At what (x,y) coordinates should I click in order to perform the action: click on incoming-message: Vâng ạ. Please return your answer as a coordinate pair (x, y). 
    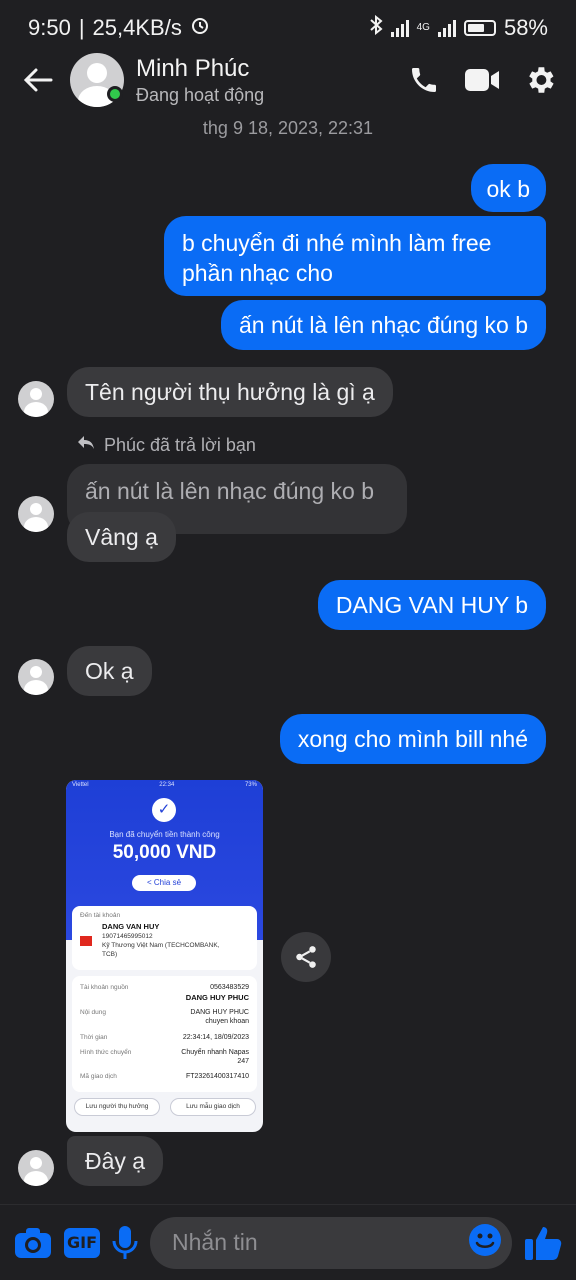
    Looking at the image, I should click on (121, 537).